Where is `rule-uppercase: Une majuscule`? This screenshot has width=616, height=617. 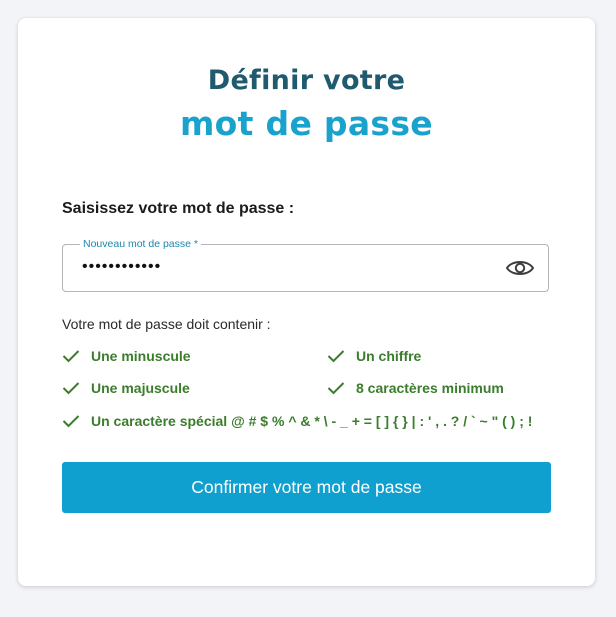 rule-uppercase: Une majuscule is located at coordinates (126, 388).